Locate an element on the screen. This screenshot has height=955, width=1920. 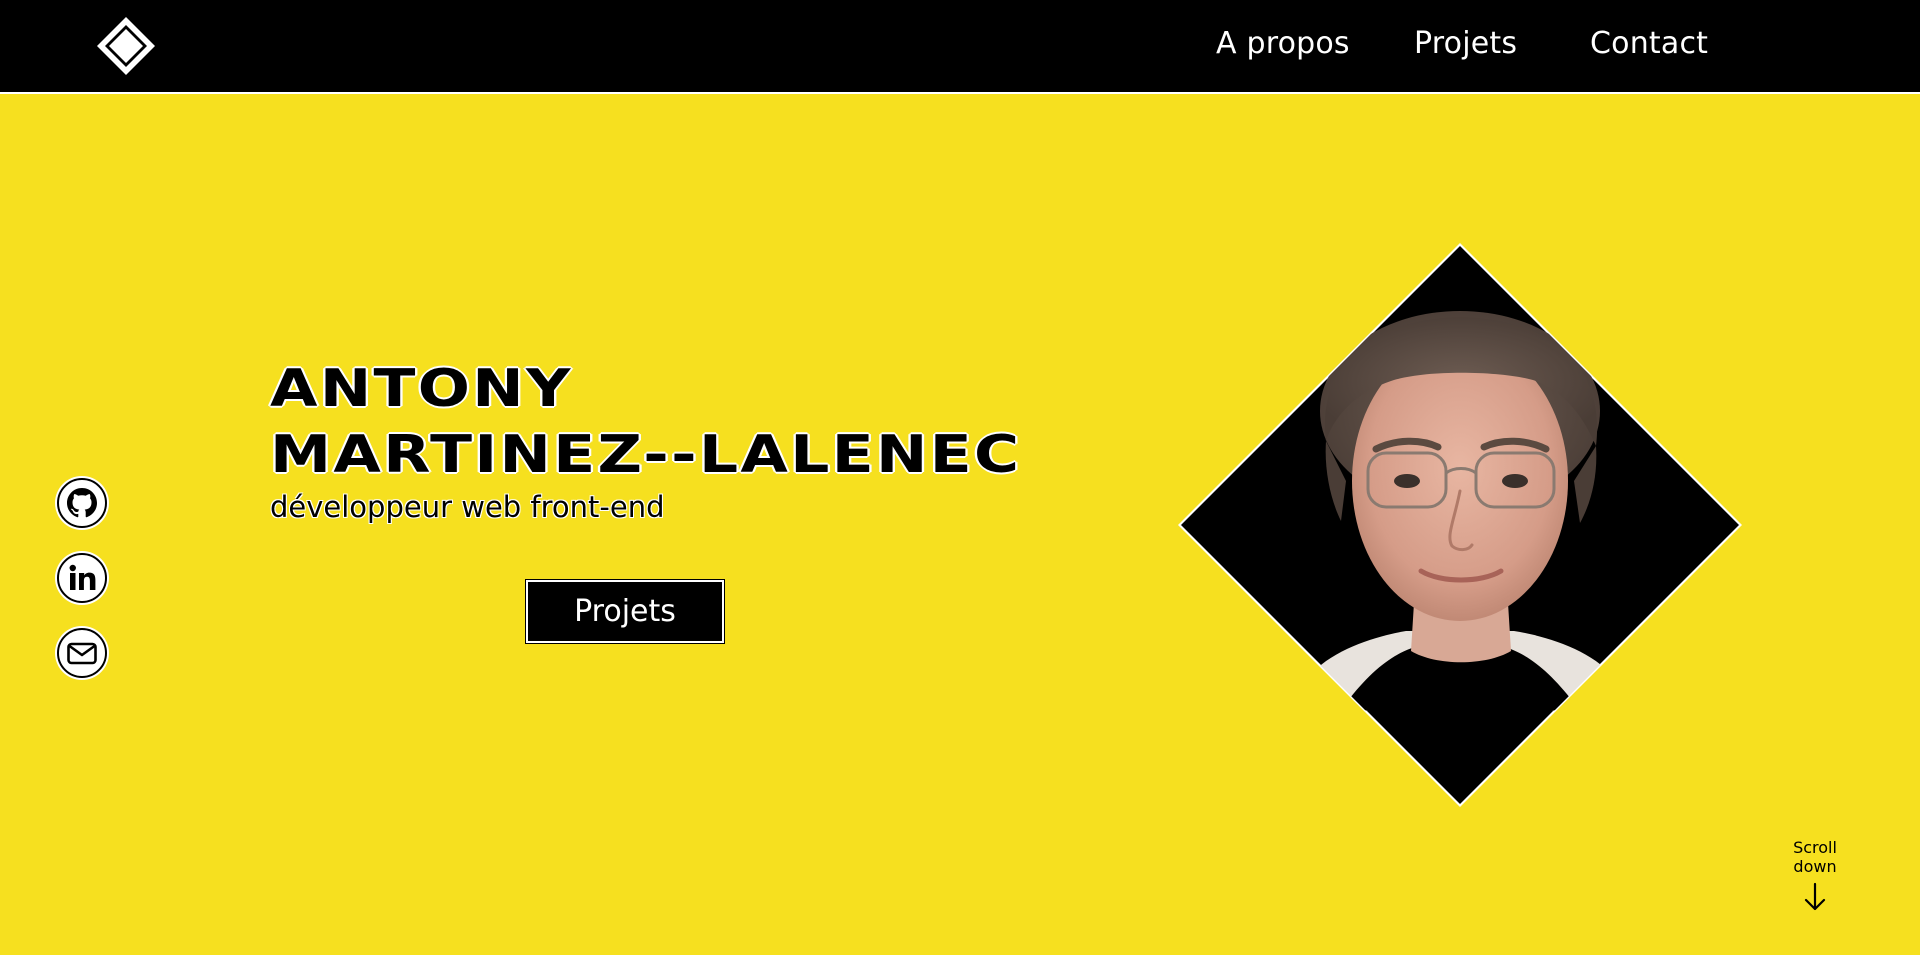
scroll-label-1: Scroll is located at coordinates (1815, 847).